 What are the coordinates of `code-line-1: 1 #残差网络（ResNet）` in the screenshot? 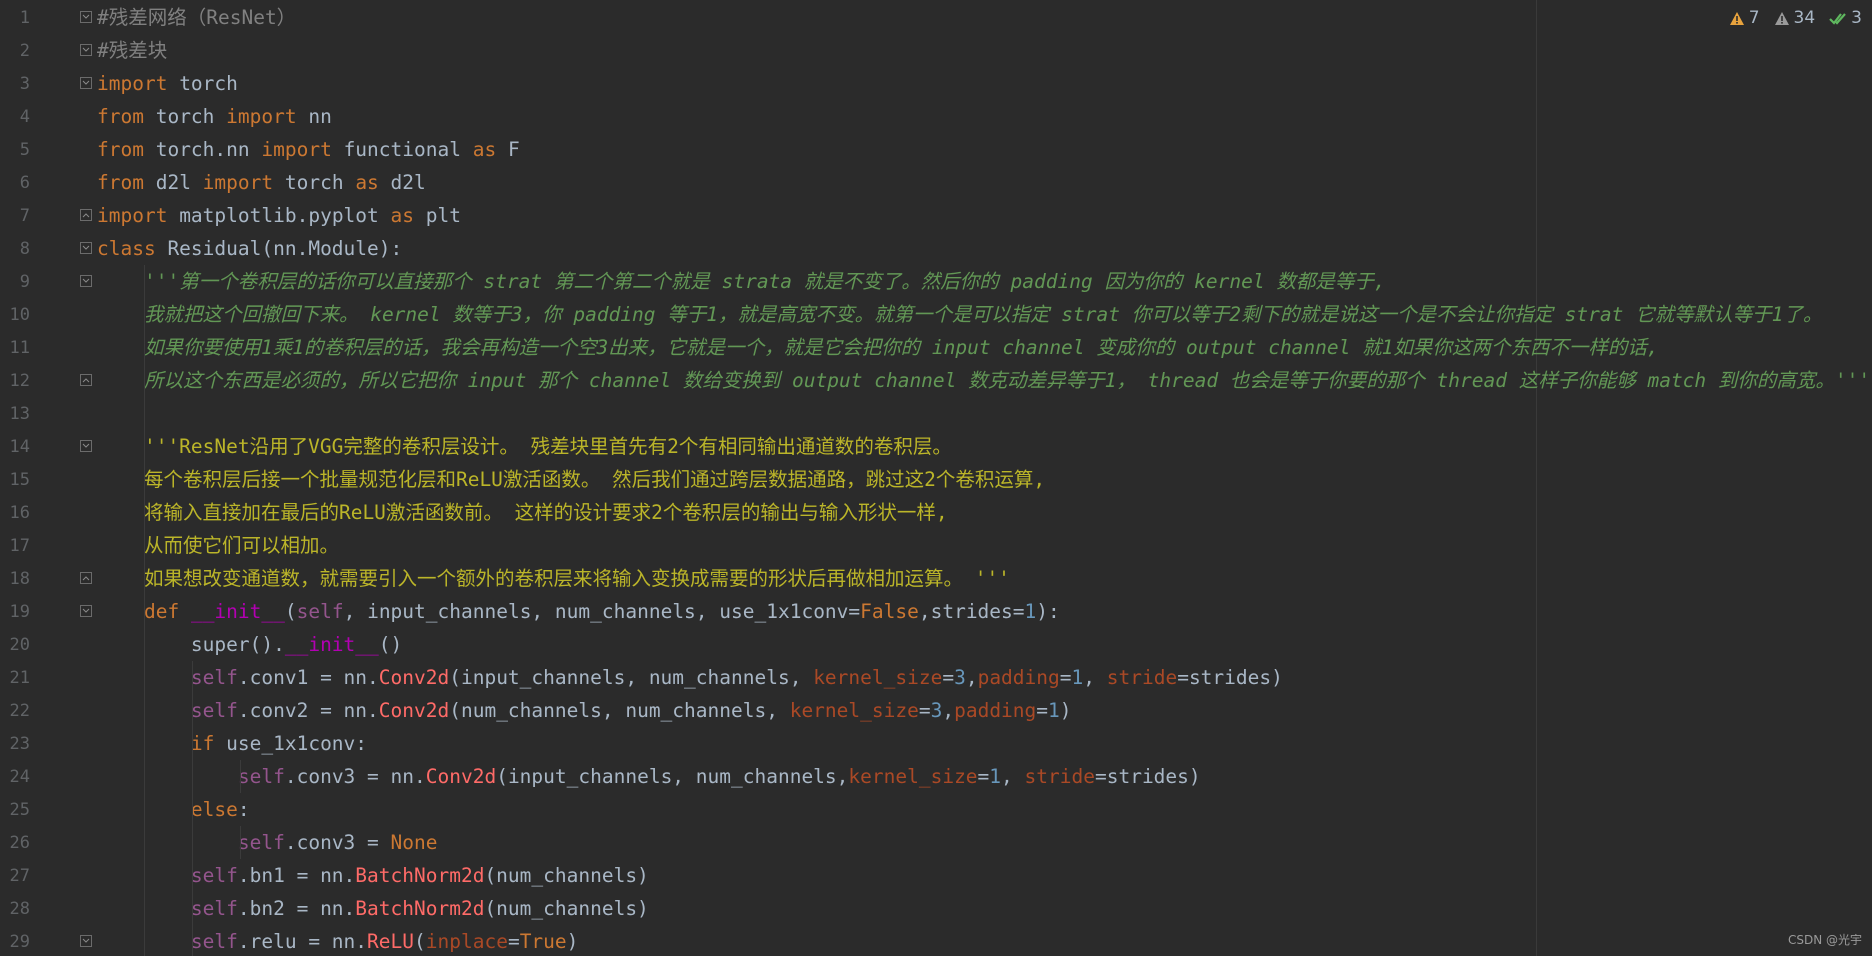 It's located at (936, 17).